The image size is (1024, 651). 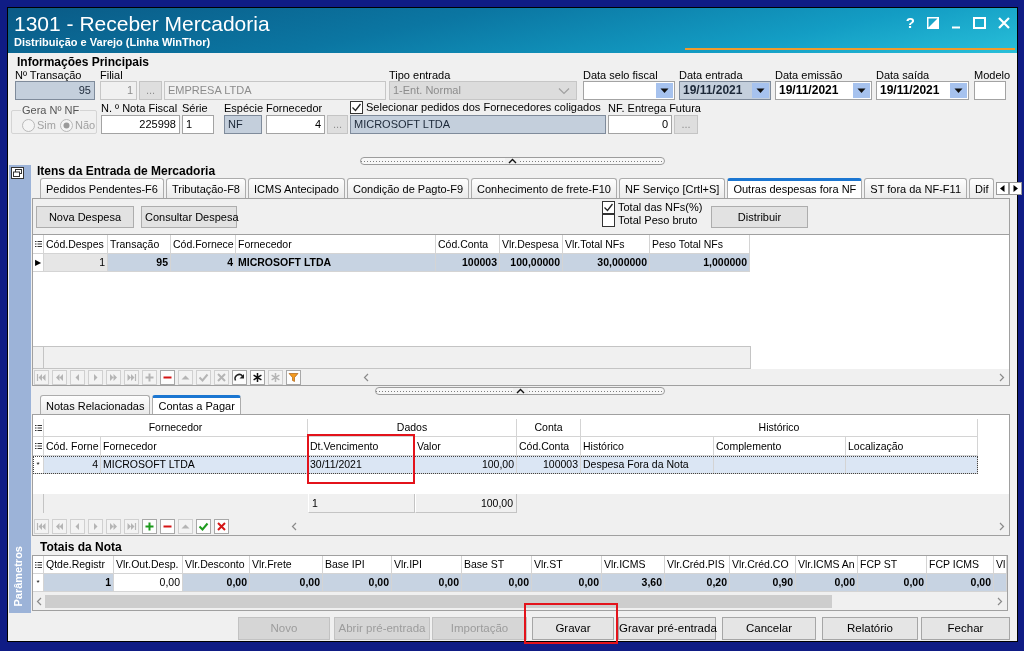 What do you see at coordinates (55, 90) in the screenshot?
I see `text-field: 95` at bounding box center [55, 90].